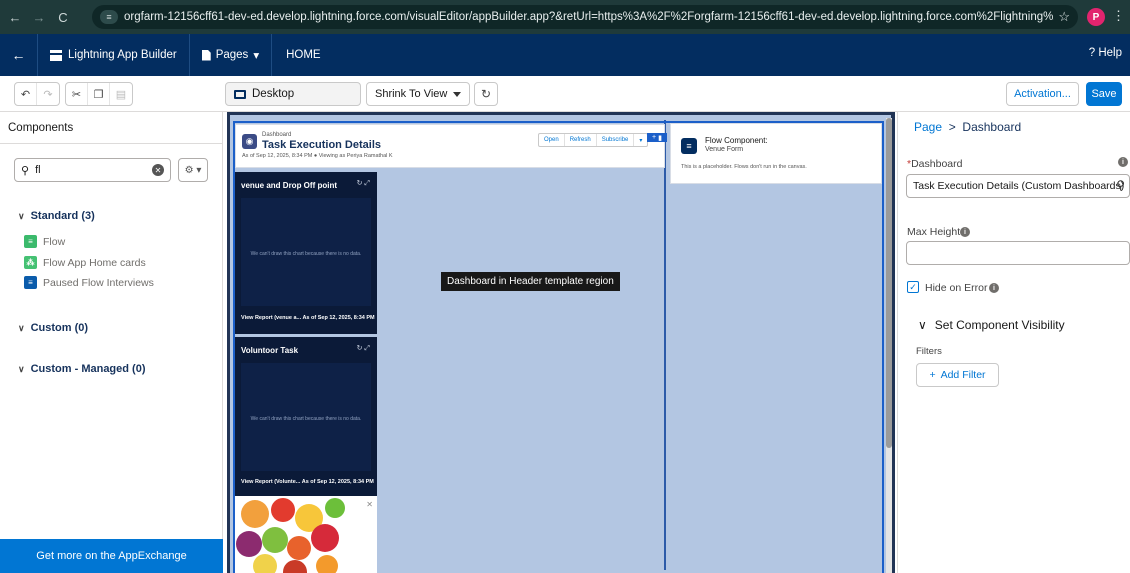  I want to click on breadcrumb: Page > Dashboard, so click(967, 127).